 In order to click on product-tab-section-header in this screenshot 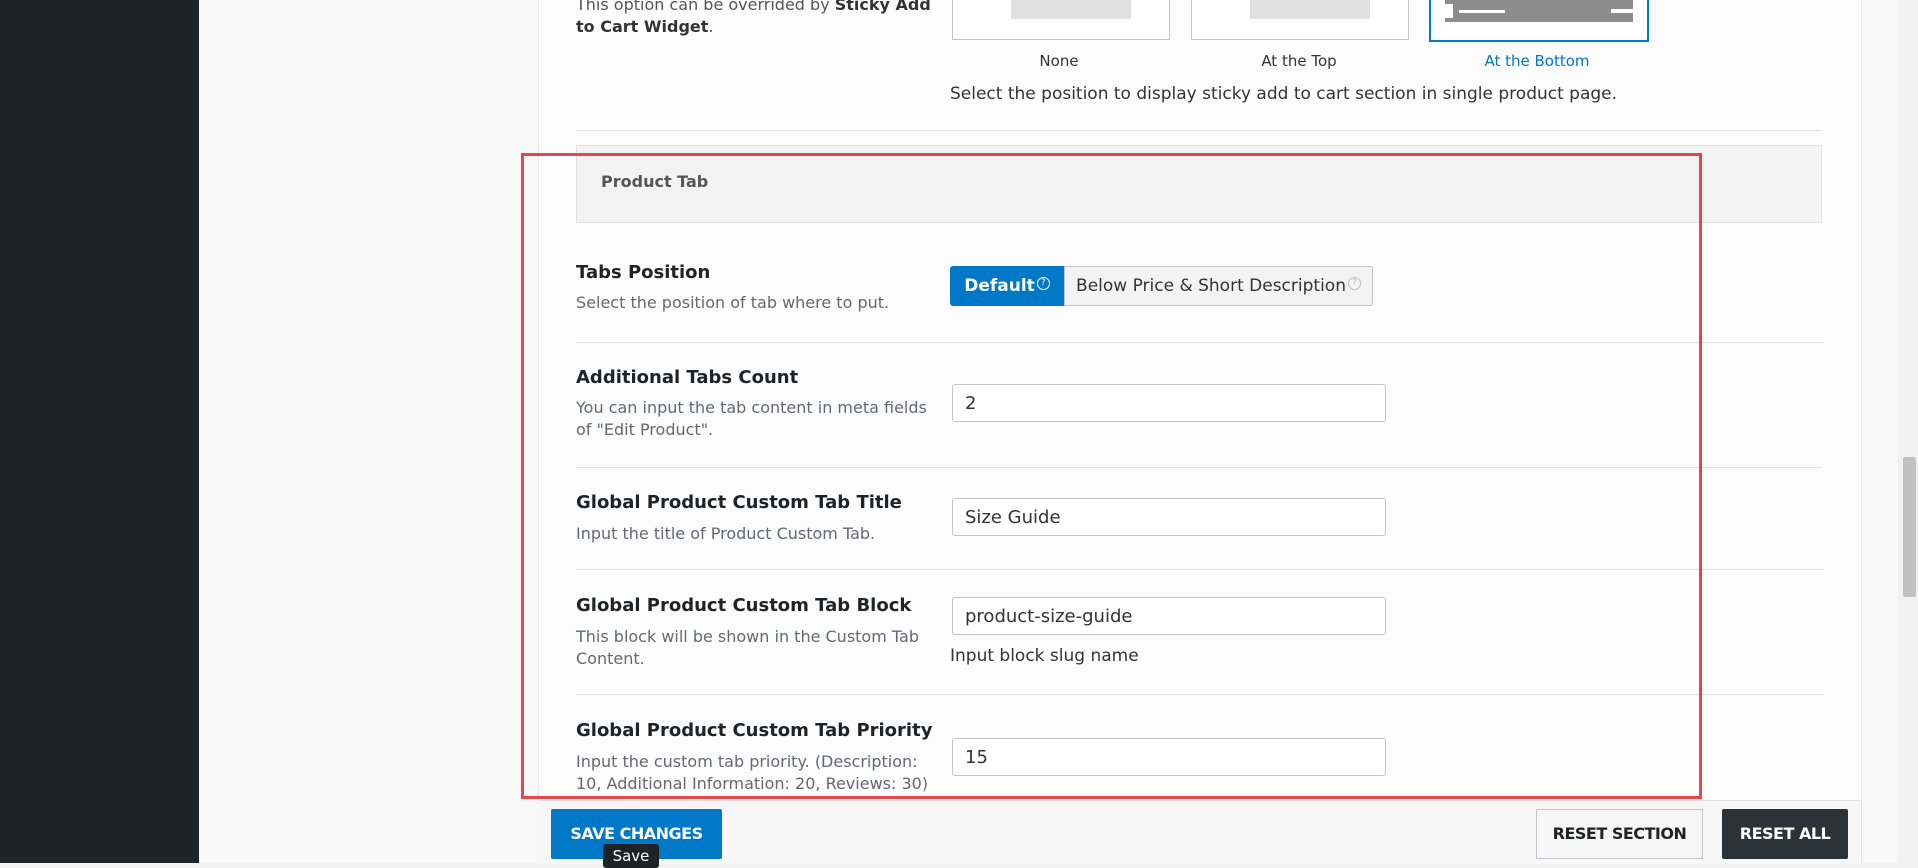, I will do `click(1199, 184)`.